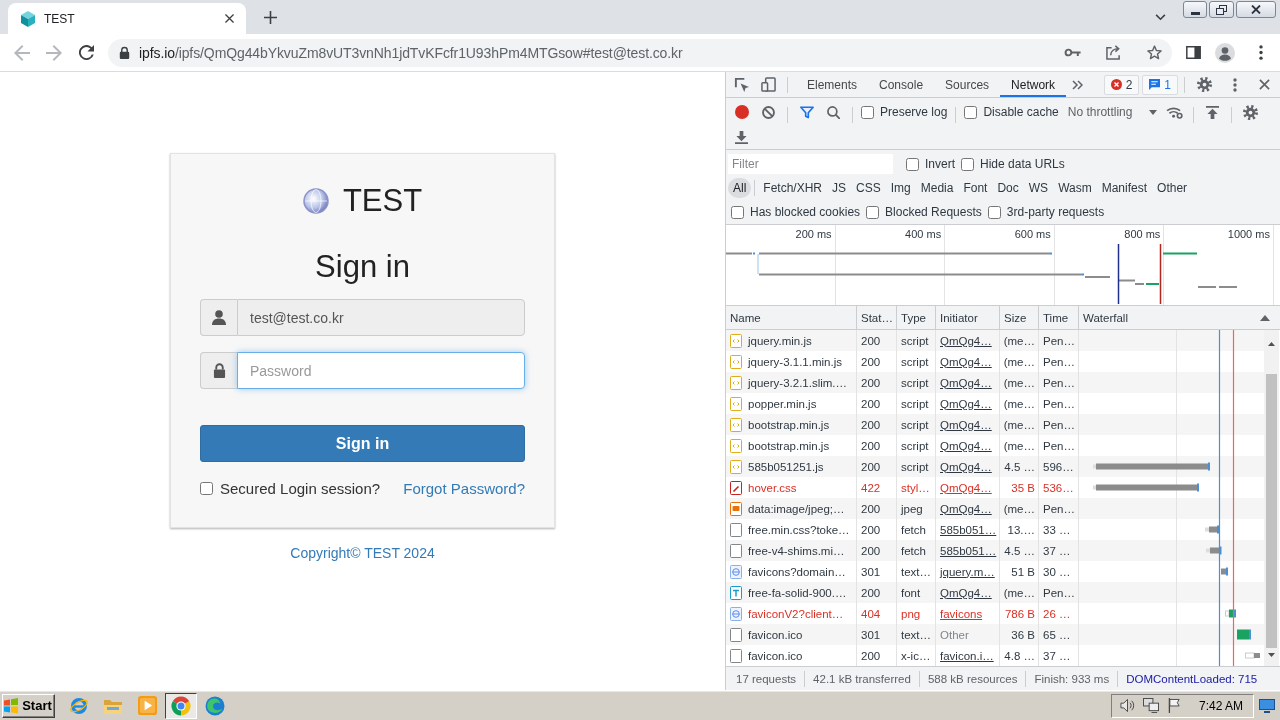  Describe the element at coordinates (640, 52) in the screenshot. I see `address-bar: ipfs.io/ipfs/QmQg44bYkvuZm8vUT3vnNh1jdTvKFcfr1U93hPm4MTGsow#test@test.co.kr` at that location.